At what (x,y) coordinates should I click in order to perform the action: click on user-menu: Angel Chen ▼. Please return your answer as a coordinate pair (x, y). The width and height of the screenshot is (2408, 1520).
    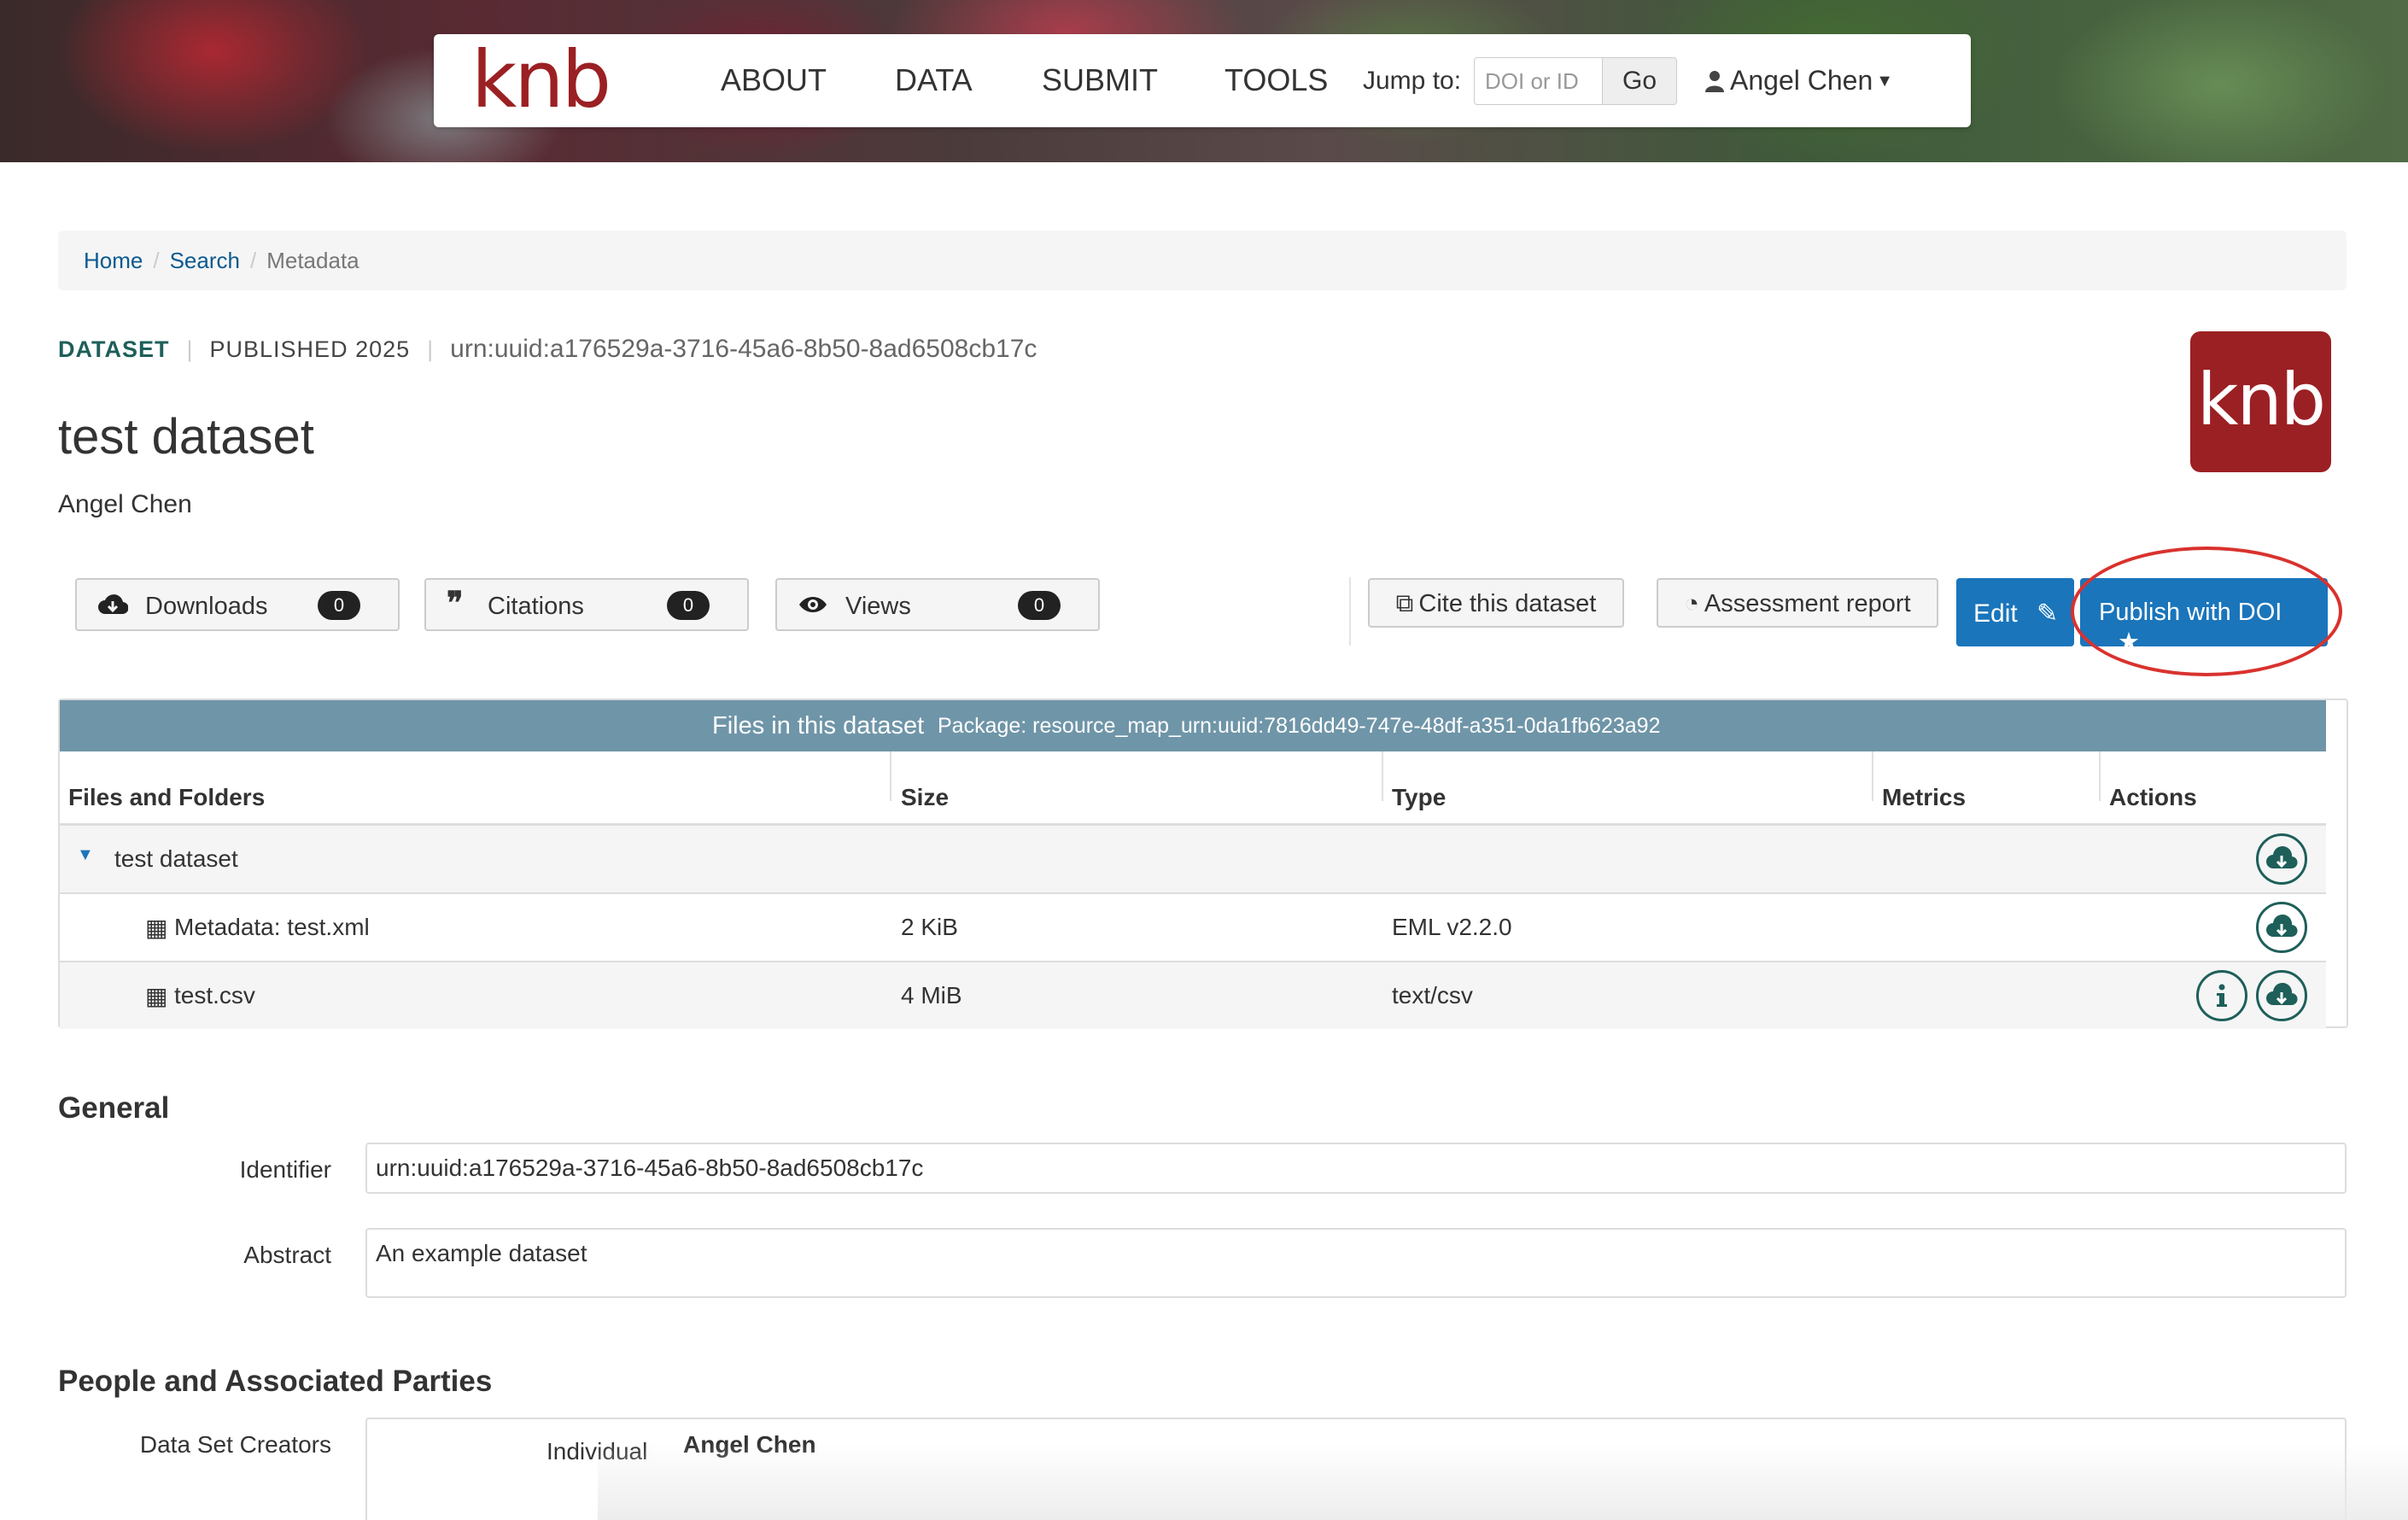
    Looking at the image, I should click on (1798, 80).